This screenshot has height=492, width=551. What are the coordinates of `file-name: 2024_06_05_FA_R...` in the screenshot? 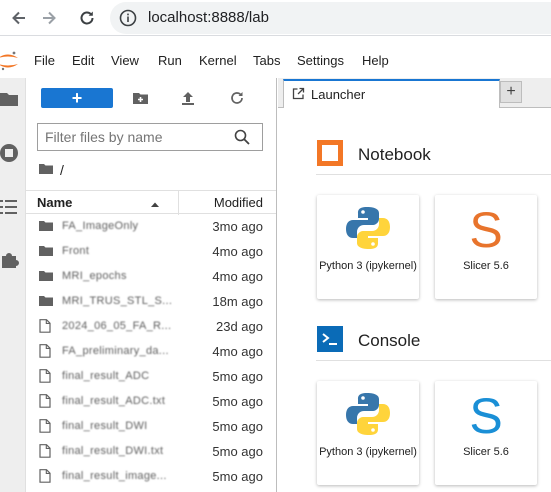 It's located at (117, 326).